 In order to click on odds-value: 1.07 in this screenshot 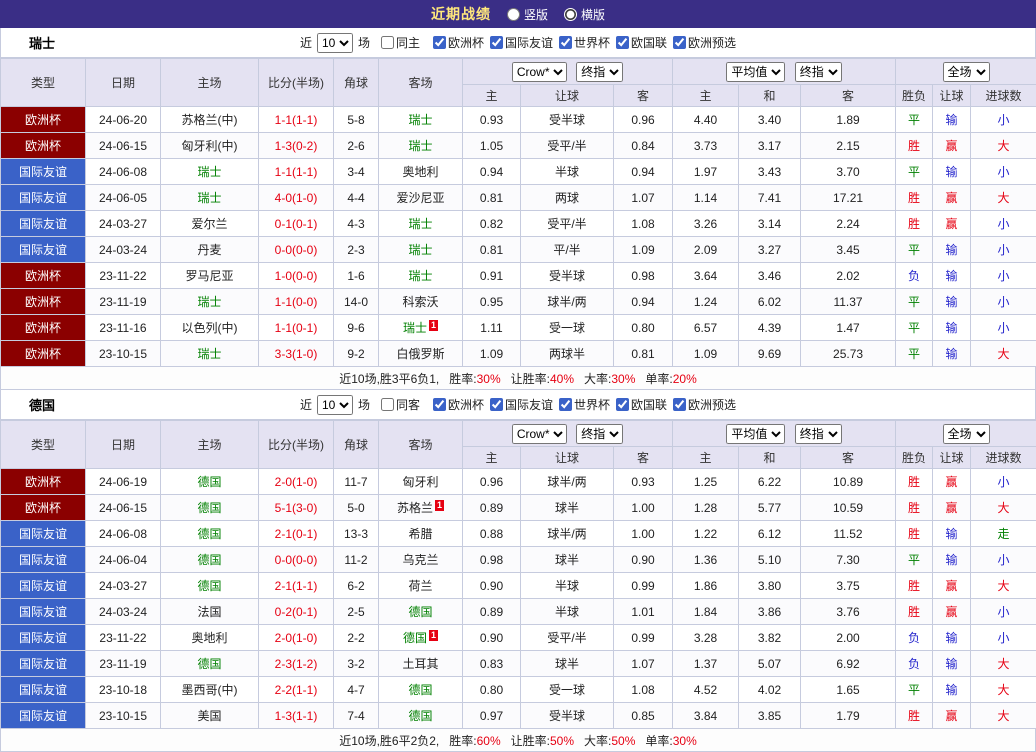, I will do `click(643, 198)`.